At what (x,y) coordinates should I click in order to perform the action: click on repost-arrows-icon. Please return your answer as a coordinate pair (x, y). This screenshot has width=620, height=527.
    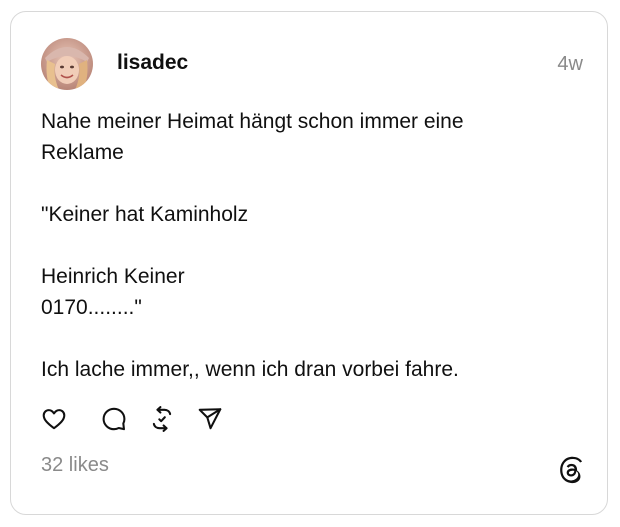
    Looking at the image, I should click on (162, 419).